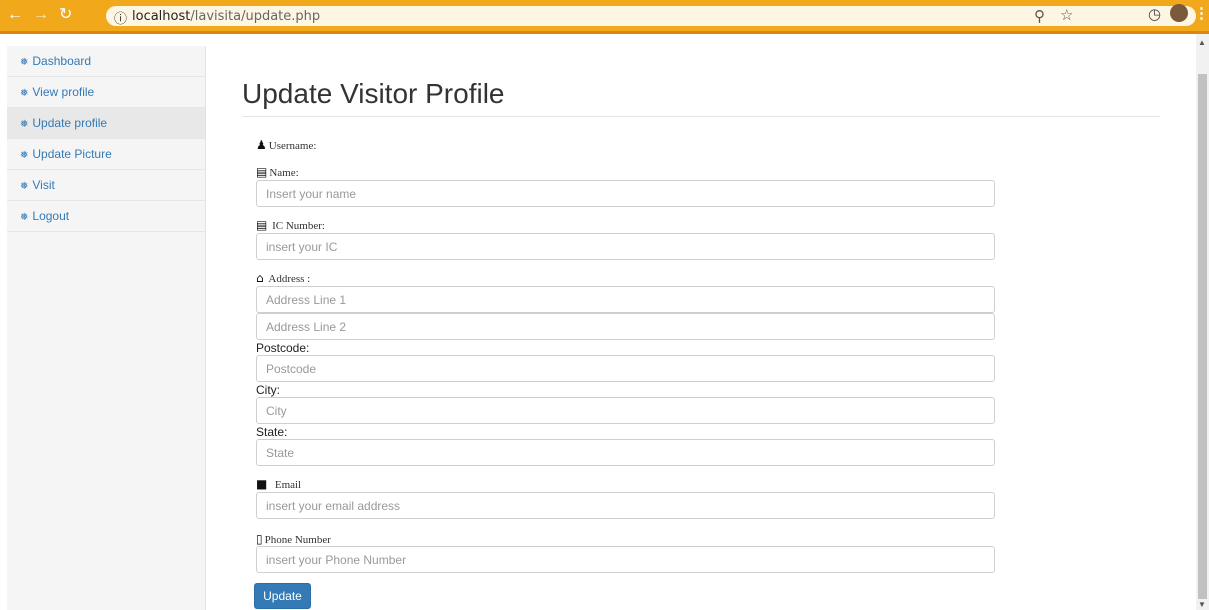  Describe the element at coordinates (625, 246) in the screenshot. I see `ic-number-input` at that location.